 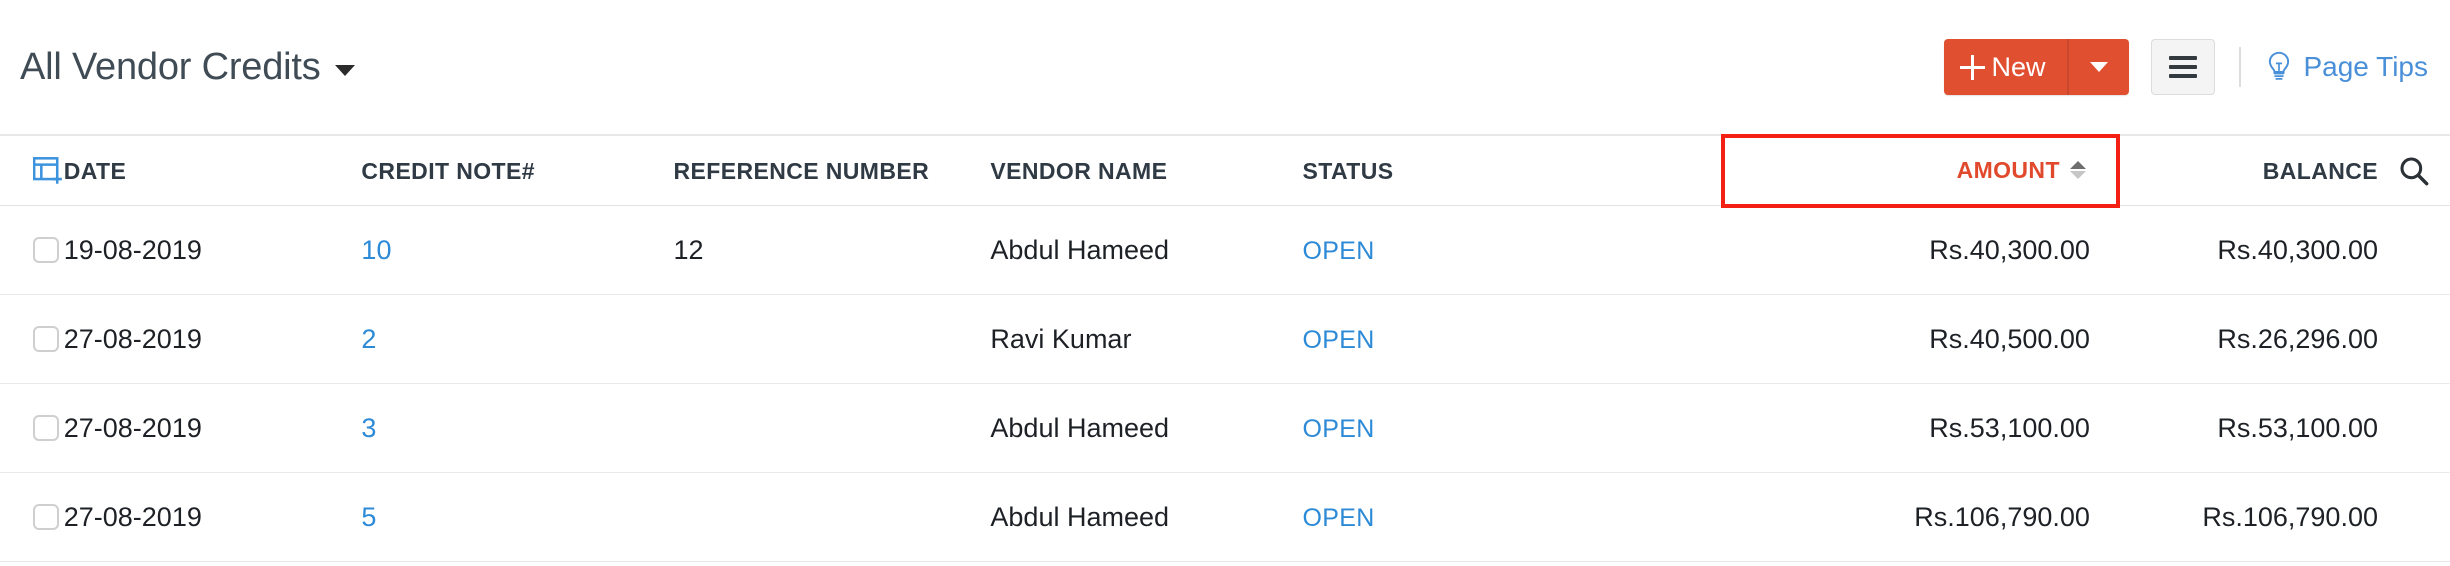 What do you see at coordinates (2290, 516) in the screenshot?
I see `cell-balance: Rs.106,790.00` at bounding box center [2290, 516].